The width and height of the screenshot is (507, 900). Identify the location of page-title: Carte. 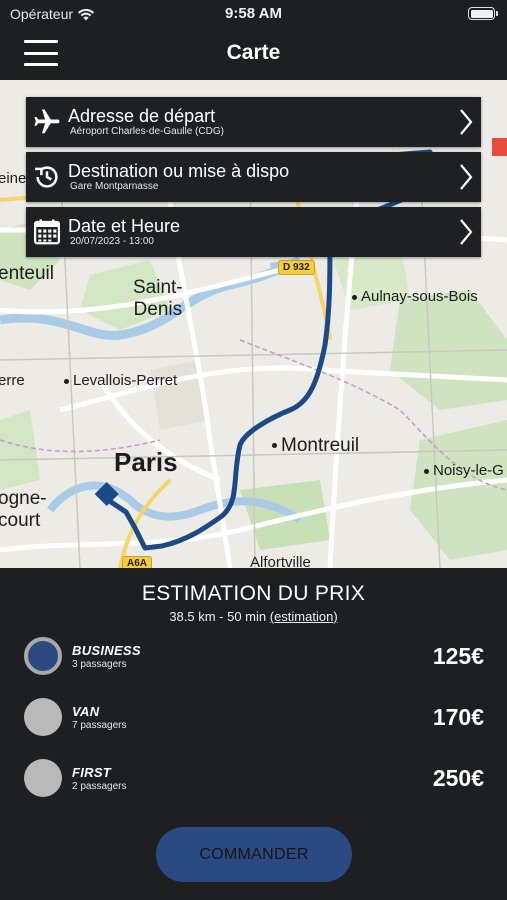
(253, 52).